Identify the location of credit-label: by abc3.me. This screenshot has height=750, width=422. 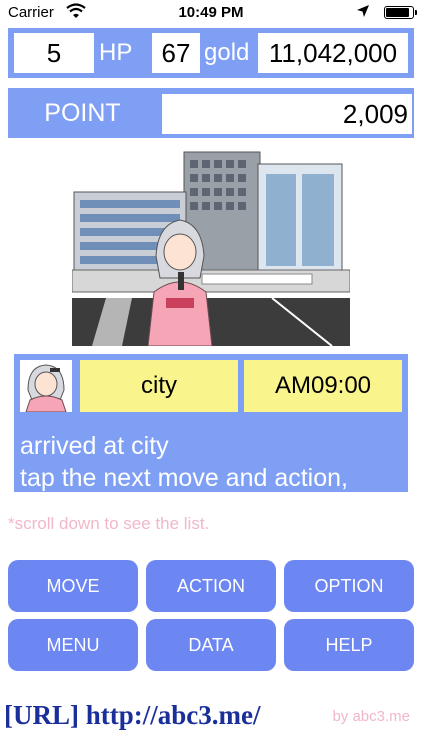
(371, 716).